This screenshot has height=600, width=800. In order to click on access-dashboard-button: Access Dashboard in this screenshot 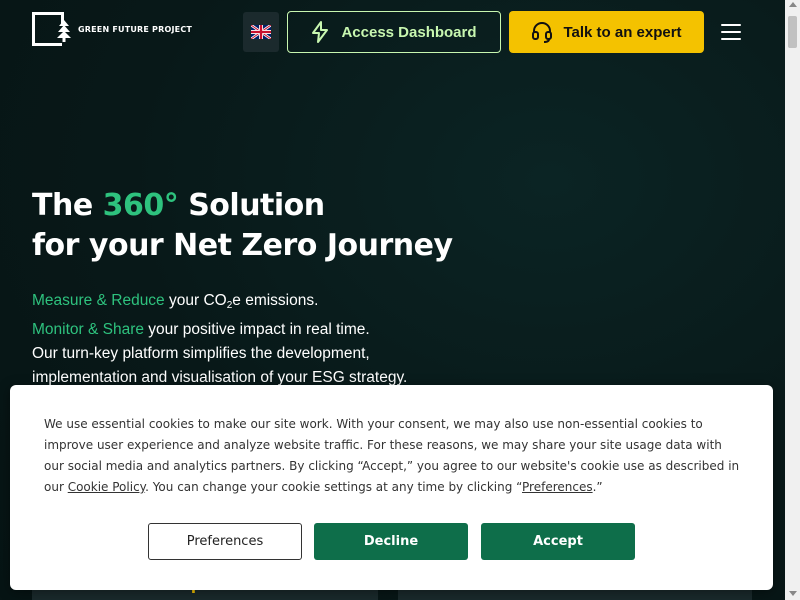, I will do `click(394, 32)`.